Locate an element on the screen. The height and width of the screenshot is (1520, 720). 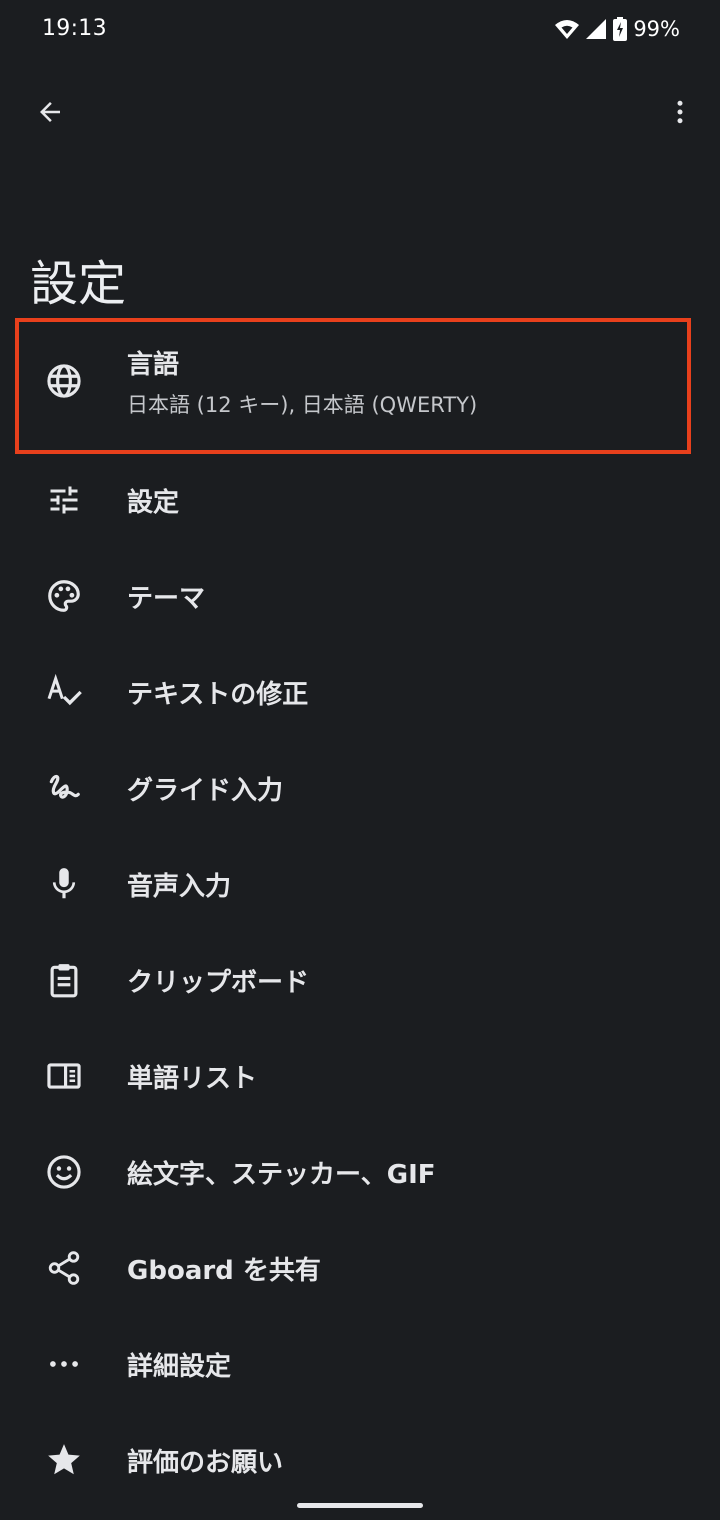
emoji-icon is located at coordinates (64, 1172).